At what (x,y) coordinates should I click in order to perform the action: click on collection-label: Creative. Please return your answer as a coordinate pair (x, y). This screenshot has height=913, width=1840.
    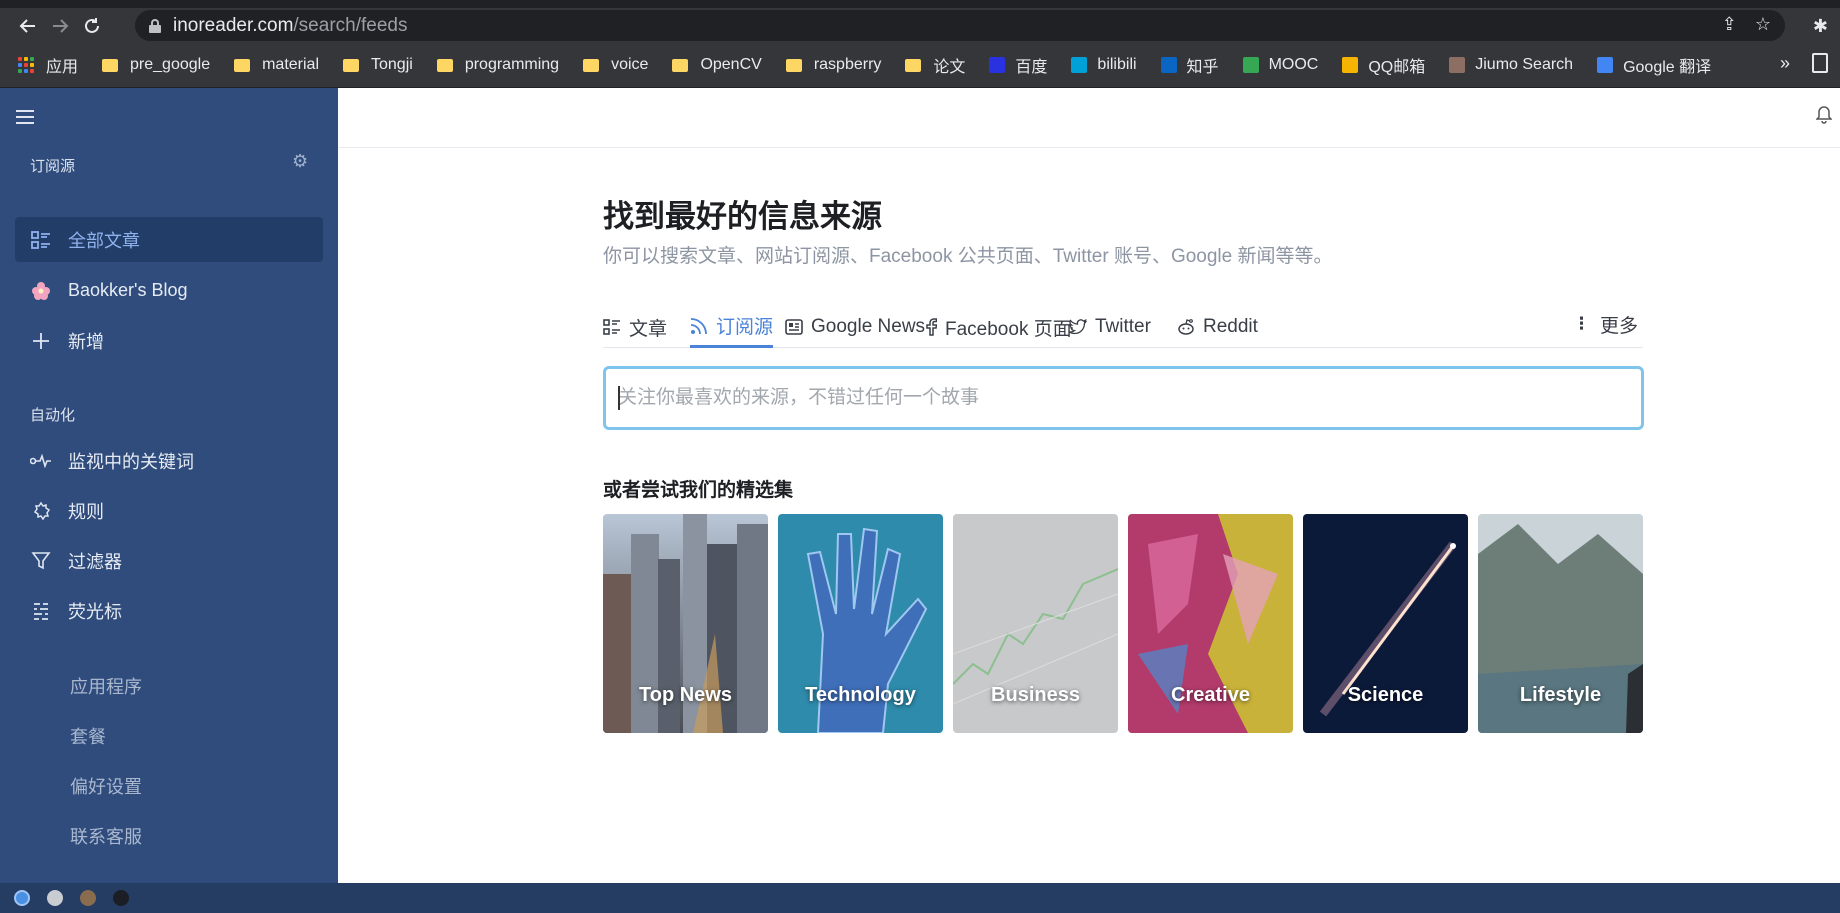
    Looking at the image, I should click on (1210, 695).